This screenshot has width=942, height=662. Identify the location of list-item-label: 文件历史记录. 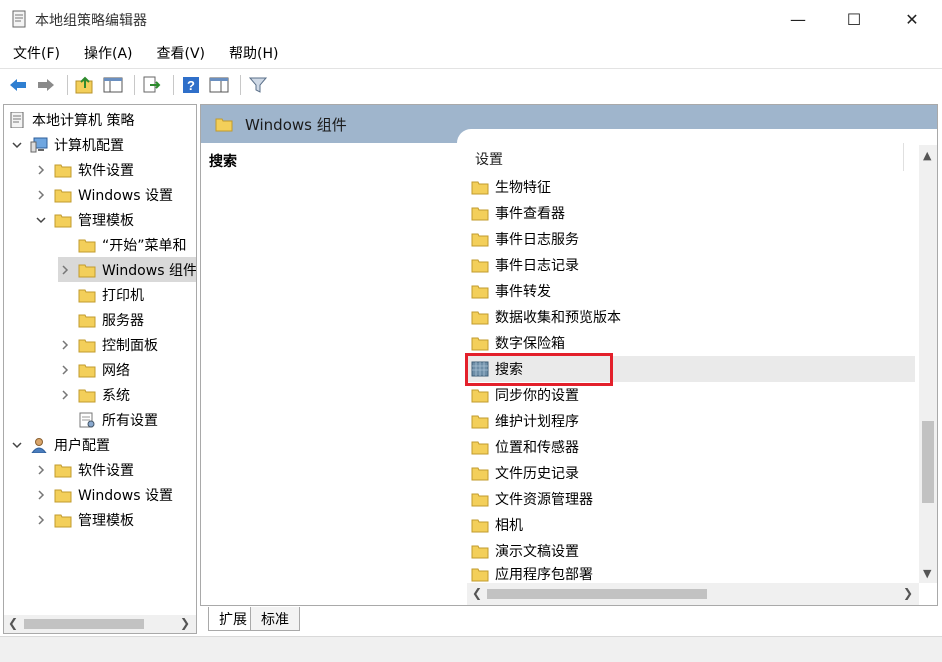
(537, 474).